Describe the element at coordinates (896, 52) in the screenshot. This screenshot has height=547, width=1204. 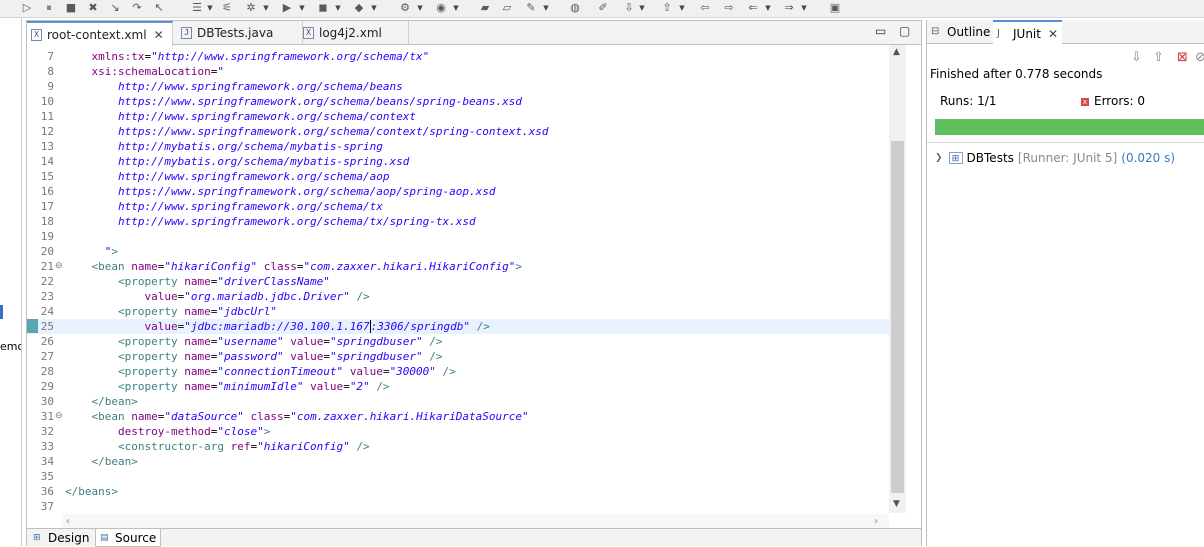
I see `scroll-up-icon: ▲` at that location.